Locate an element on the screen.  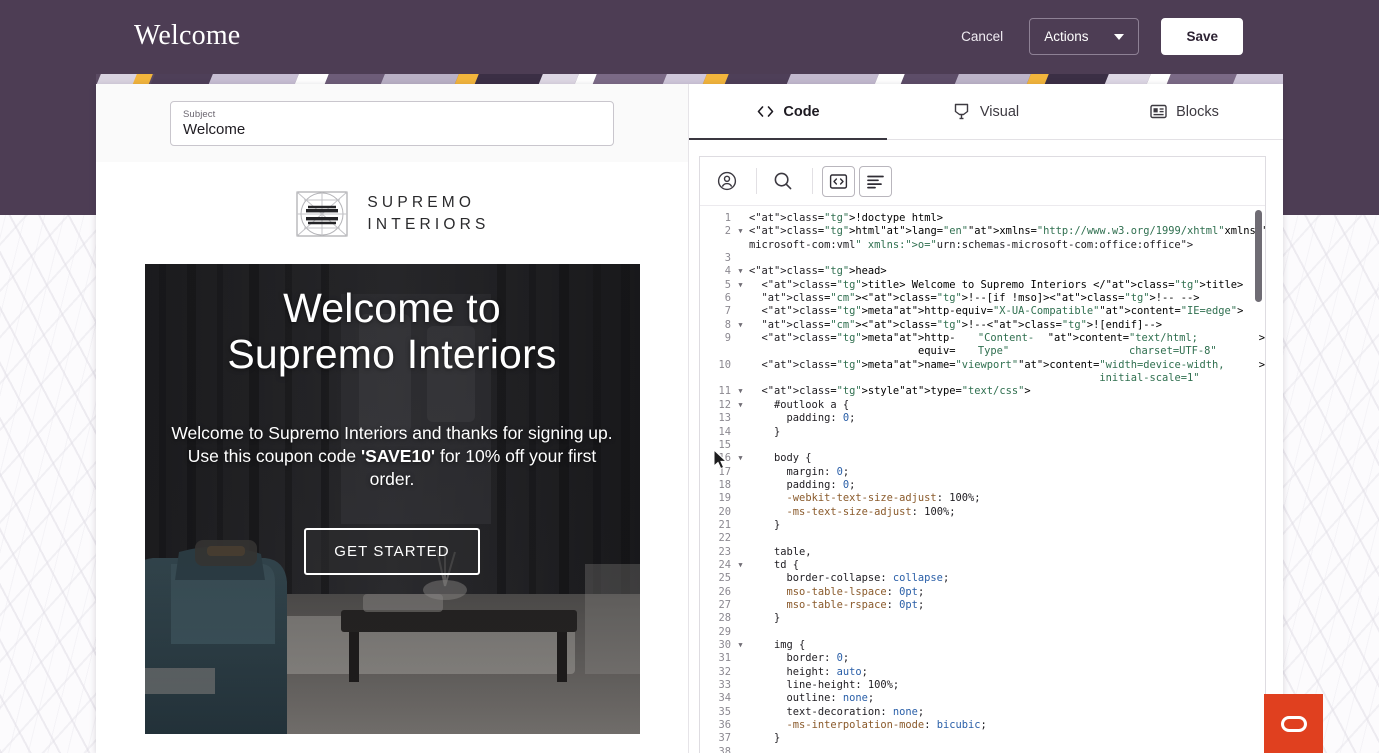
code-line: 34 outline: none; is located at coordinates (982, 698).